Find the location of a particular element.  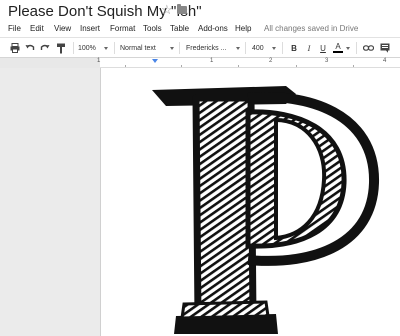

text-color-button: A is located at coordinates (338, 47).